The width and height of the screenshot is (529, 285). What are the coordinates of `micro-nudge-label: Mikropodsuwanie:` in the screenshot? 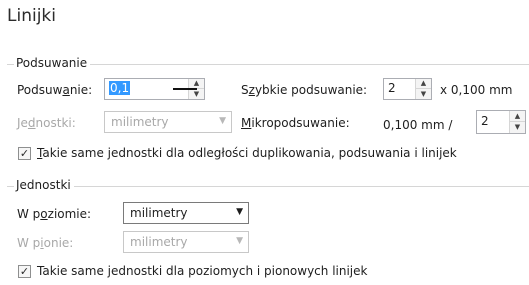 It's located at (295, 123).